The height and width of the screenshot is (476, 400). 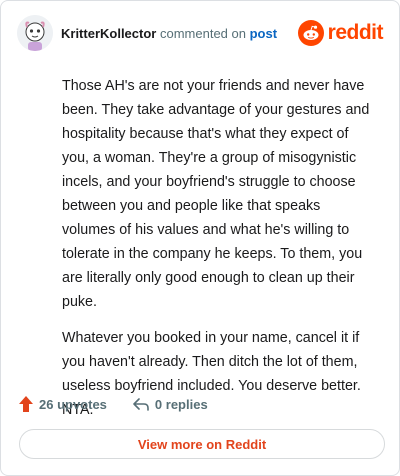 I want to click on upvote-arrow-icon, so click(x=26, y=404).